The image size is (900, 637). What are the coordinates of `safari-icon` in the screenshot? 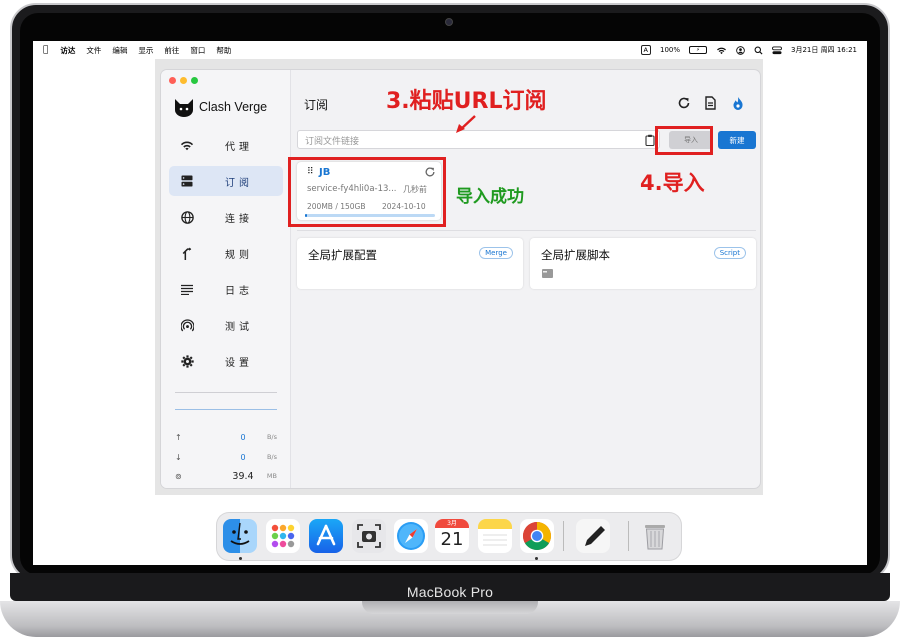 It's located at (411, 536).